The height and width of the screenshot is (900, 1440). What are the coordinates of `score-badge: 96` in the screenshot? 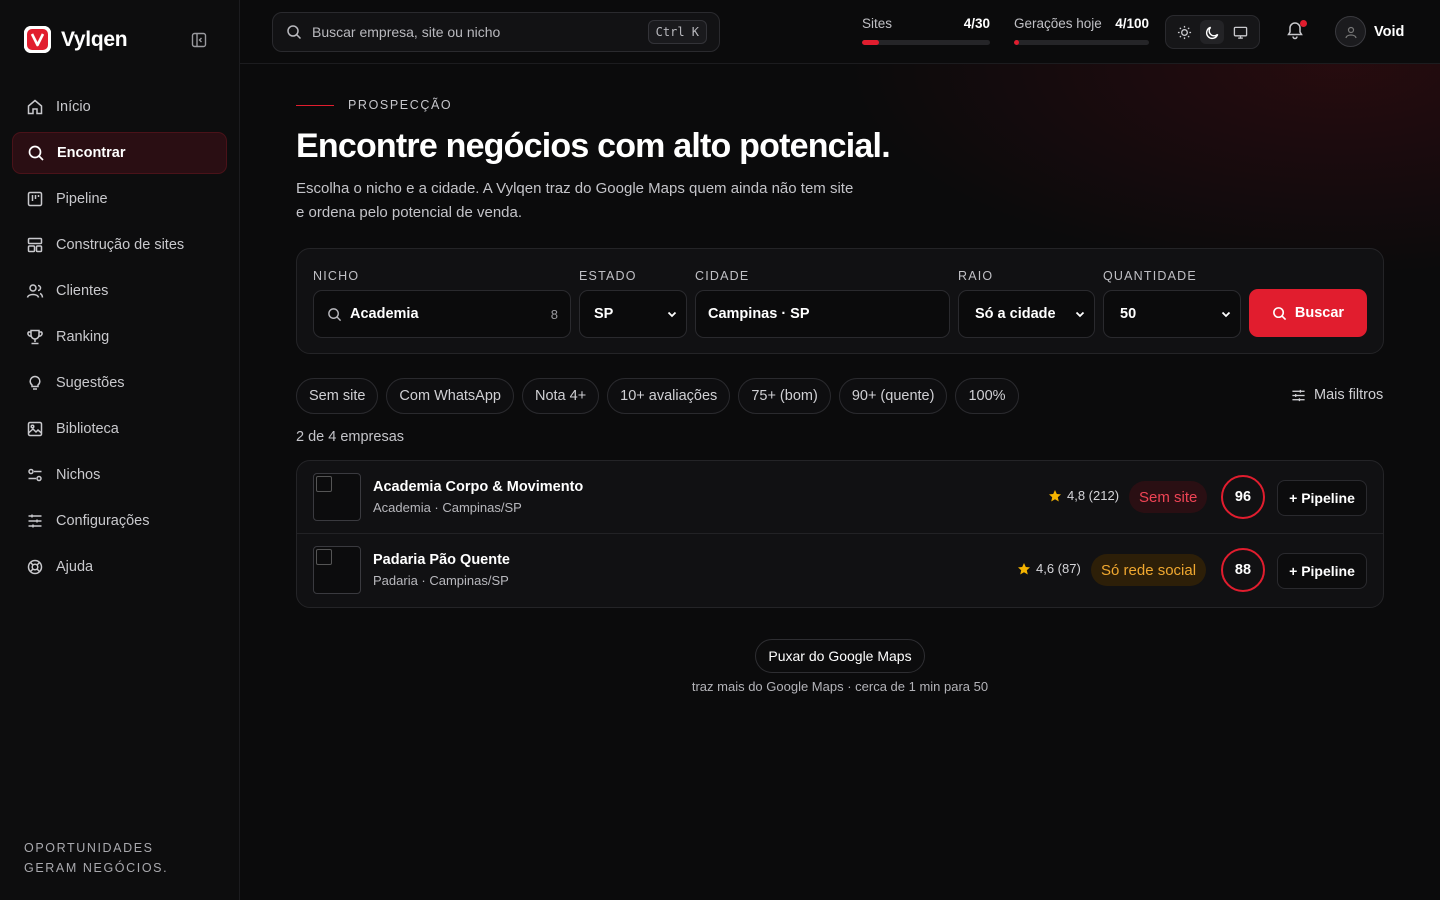 It's located at (1243, 497).